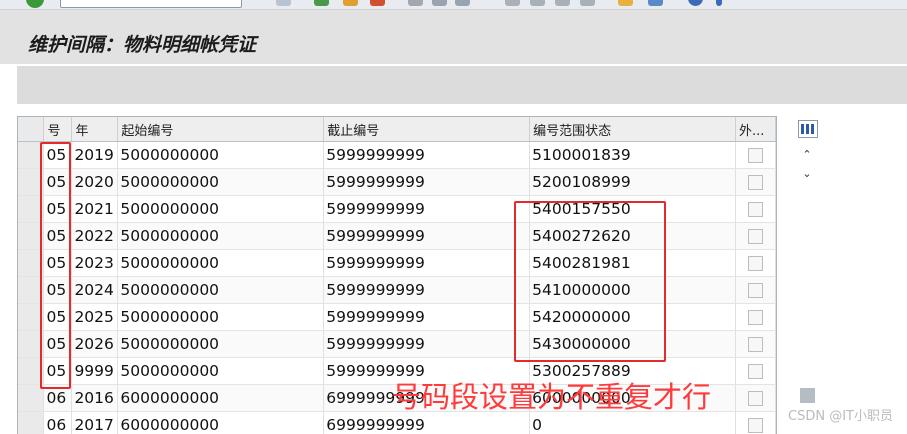 This screenshot has width=907, height=434. What do you see at coordinates (95, 317) in the screenshot?
I see `cell-year: 2025` at bounding box center [95, 317].